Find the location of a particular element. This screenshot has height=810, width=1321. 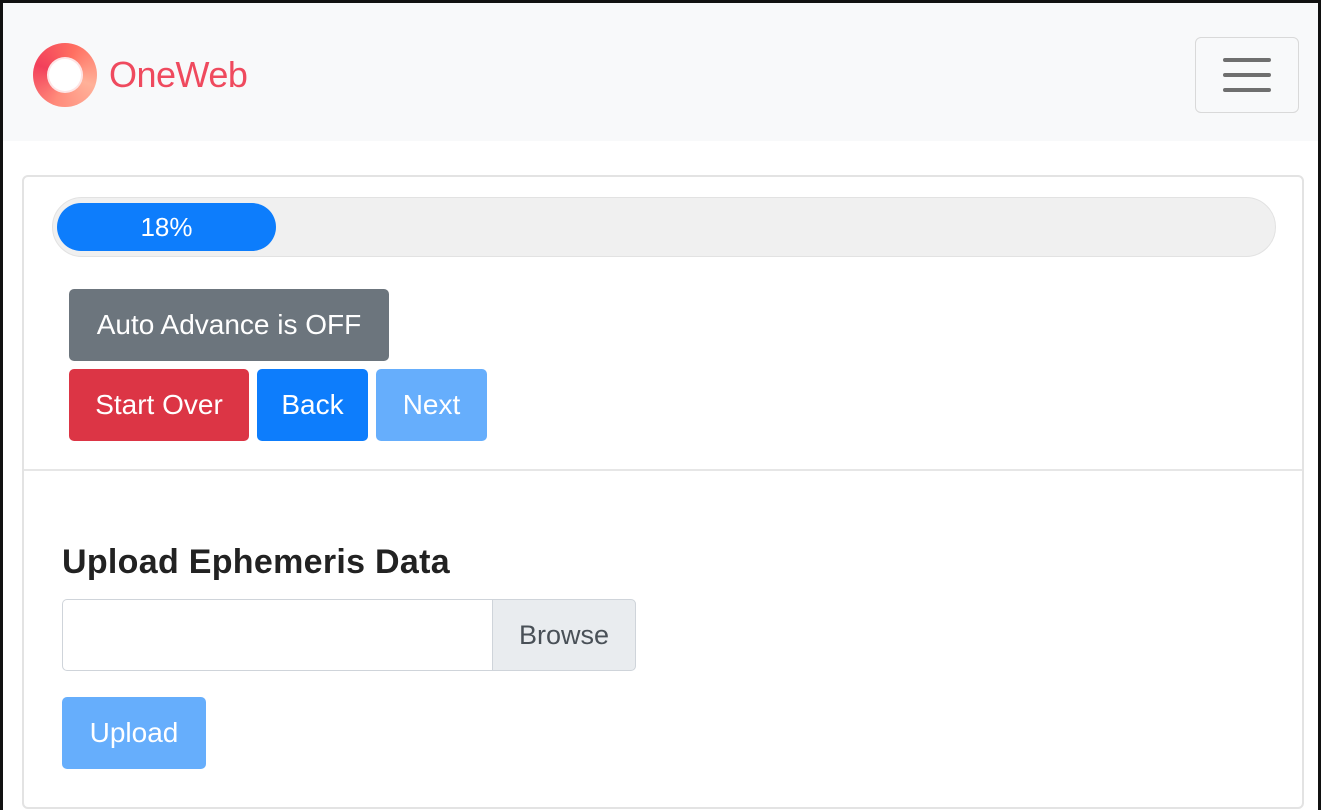

menu-toggle-button is located at coordinates (1247, 75).